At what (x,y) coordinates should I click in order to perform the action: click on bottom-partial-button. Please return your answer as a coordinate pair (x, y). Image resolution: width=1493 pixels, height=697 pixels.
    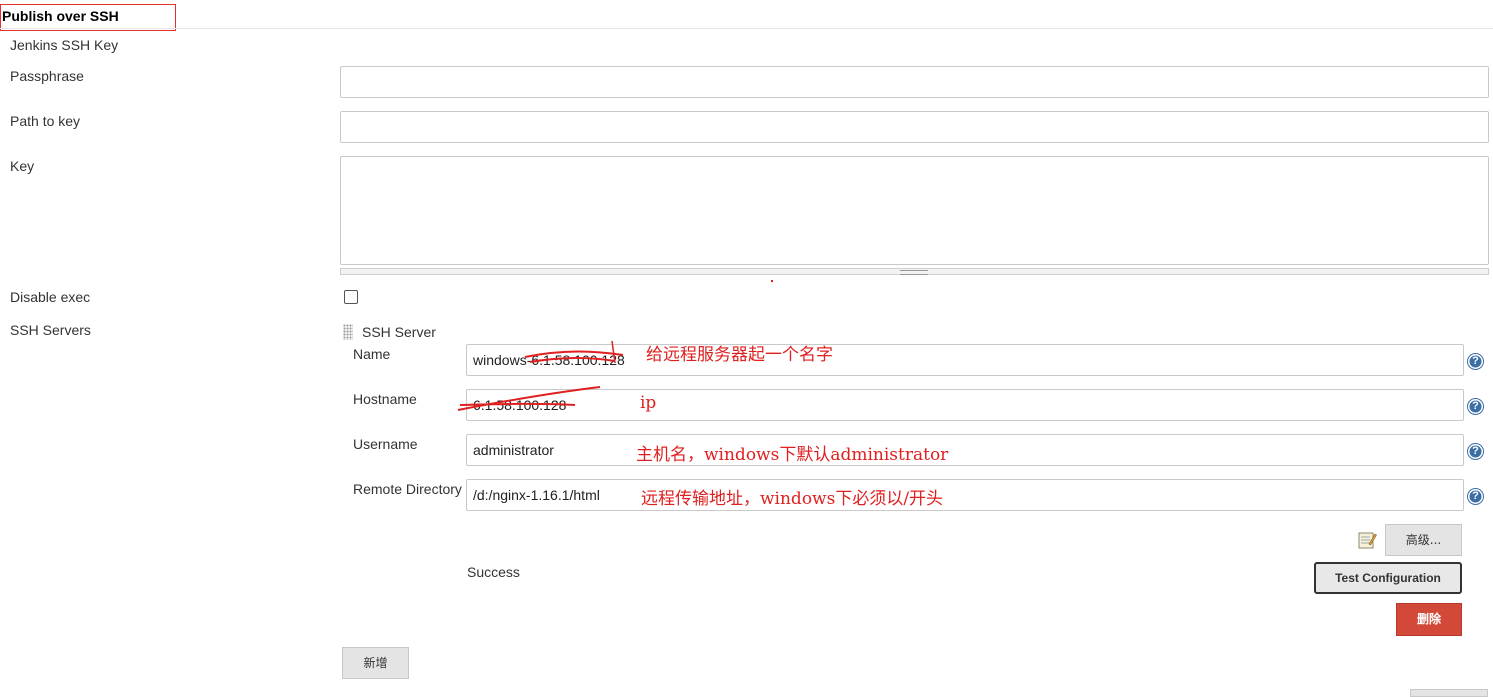
    Looking at the image, I should click on (1449, 693).